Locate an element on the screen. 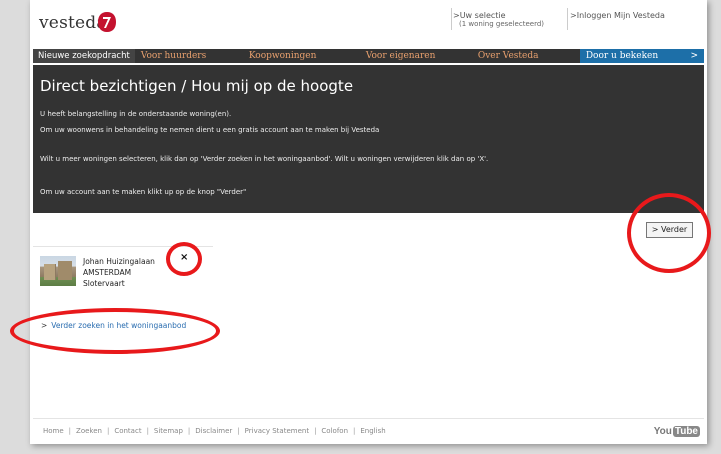 This screenshot has width=721, height=454. footer-link-home: Home is located at coordinates (53, 431).